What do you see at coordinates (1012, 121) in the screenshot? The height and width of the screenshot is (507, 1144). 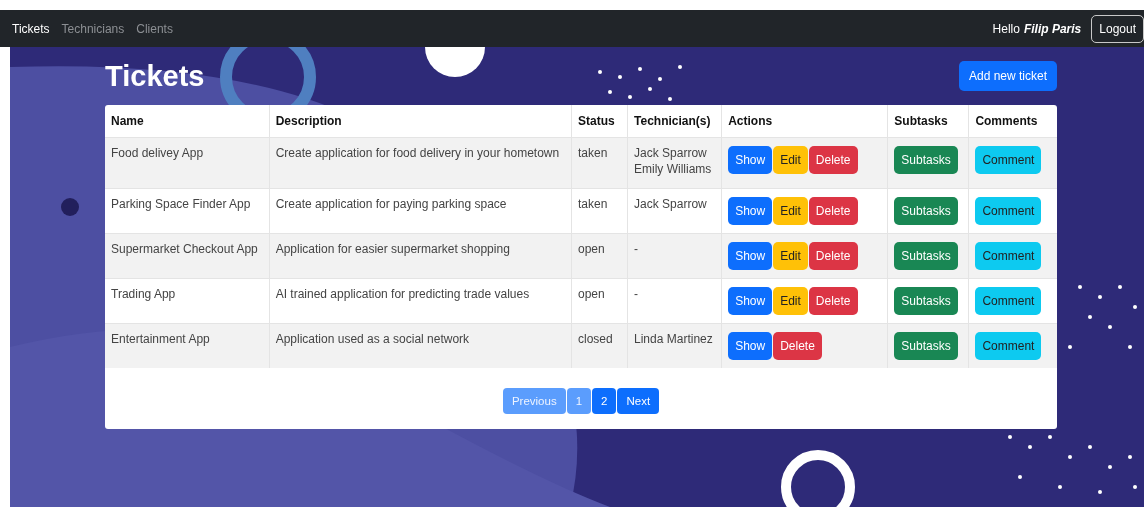 I see `column-header: Comments` at bounding box center [1012, 121].